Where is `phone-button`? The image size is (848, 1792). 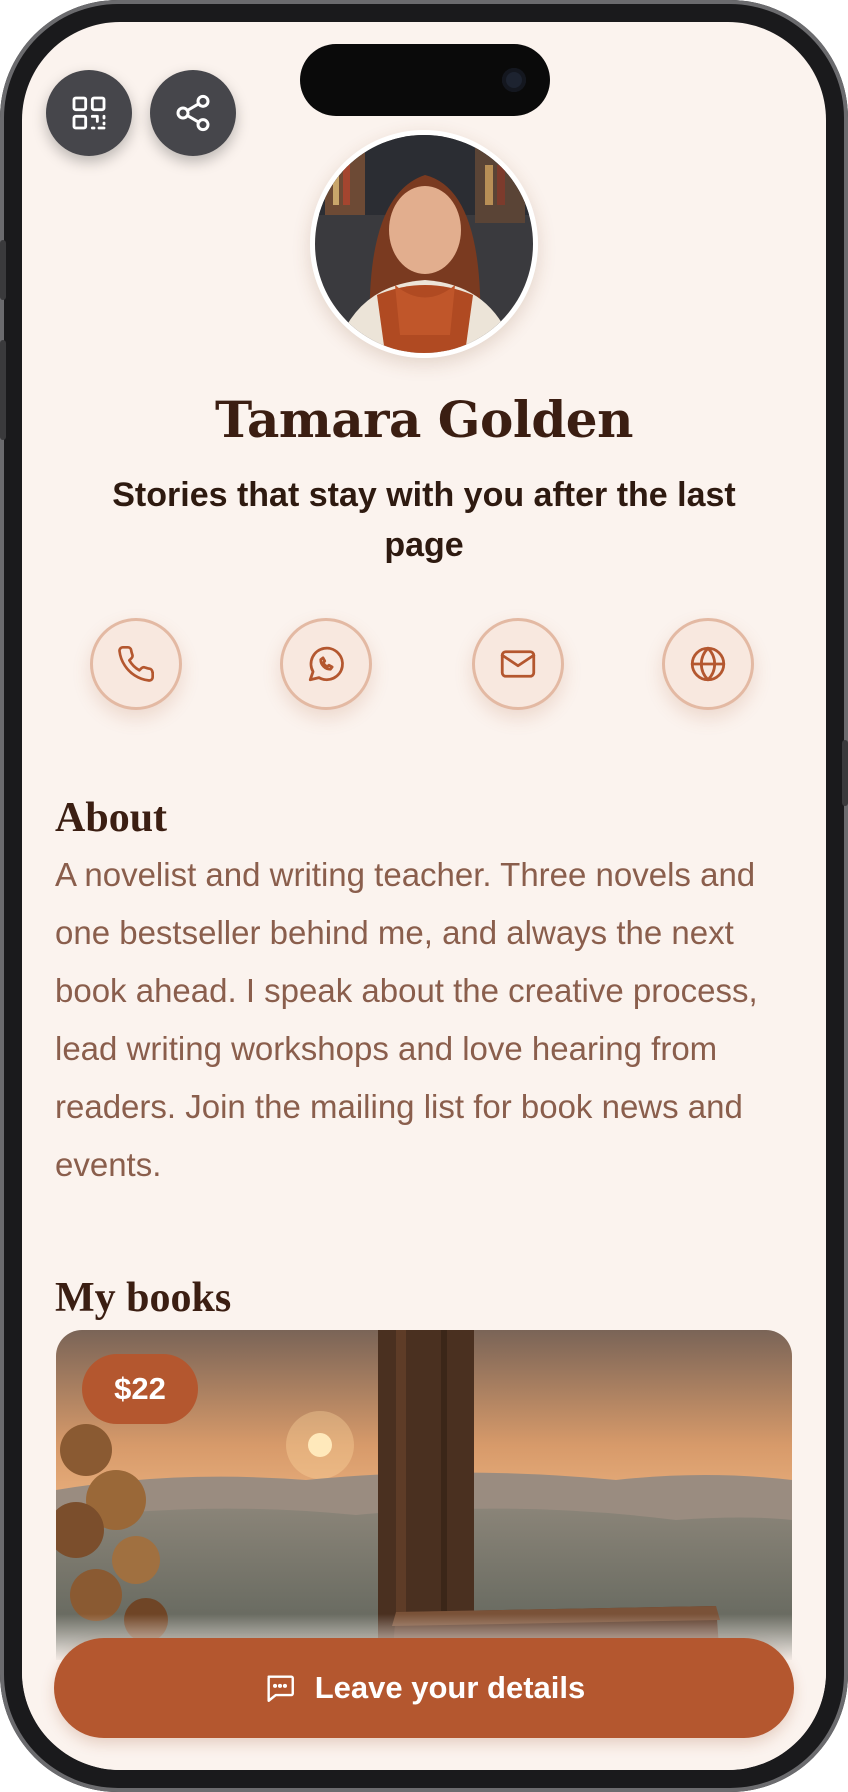 phone-button is located at coordinates (136, 664).